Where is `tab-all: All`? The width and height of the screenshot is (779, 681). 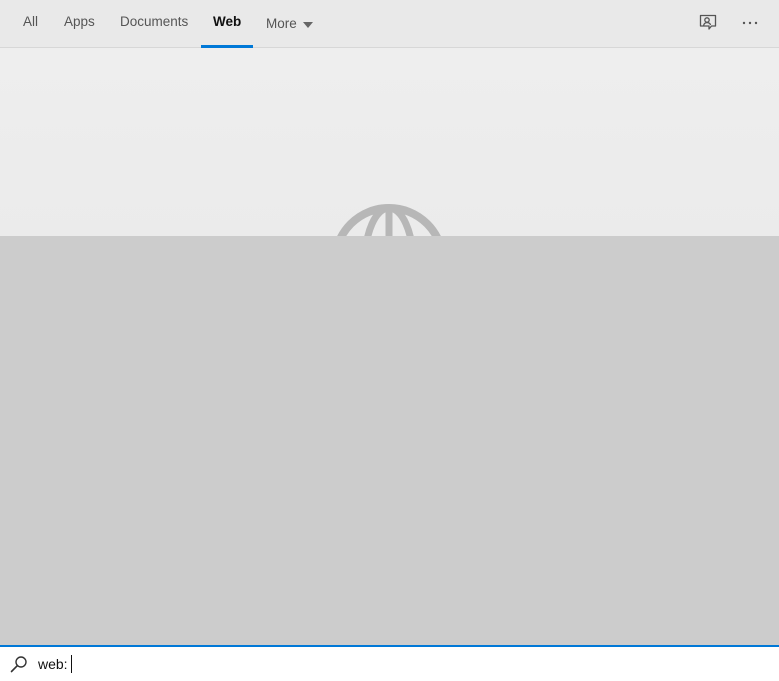 tab-all: All is located at coordinates (30, 24).